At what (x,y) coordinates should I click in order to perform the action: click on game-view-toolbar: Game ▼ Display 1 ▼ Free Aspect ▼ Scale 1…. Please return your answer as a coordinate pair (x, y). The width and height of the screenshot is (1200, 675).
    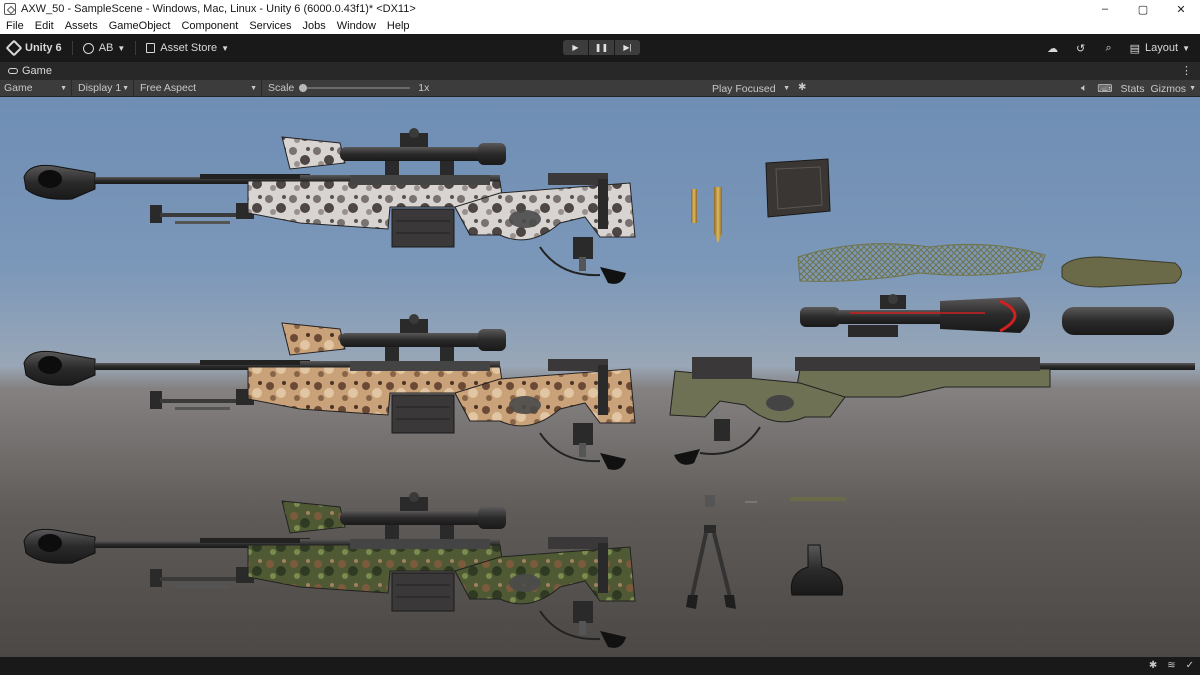
    Looking at the image, I should click on (600, 88).